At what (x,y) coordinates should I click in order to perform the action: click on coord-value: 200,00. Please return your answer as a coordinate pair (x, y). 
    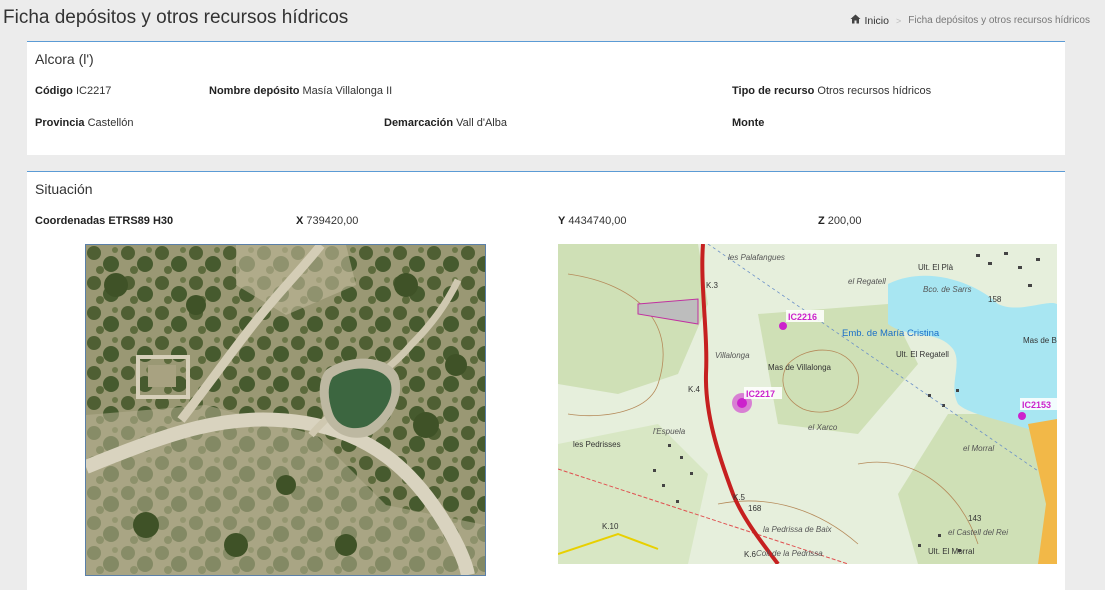
    Looking at the image, I should click on (844, 221).